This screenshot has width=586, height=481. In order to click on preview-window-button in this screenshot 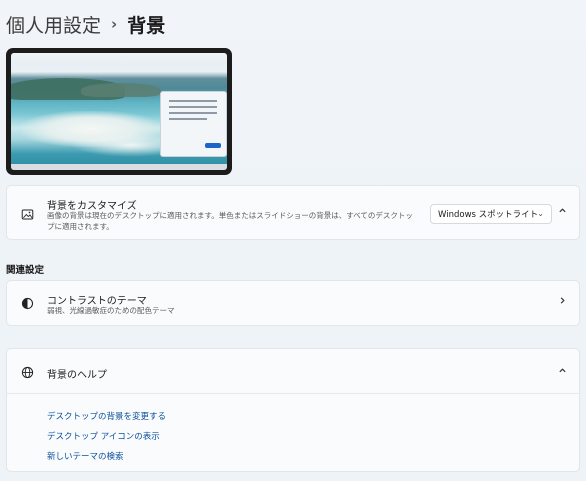, I will do `click(213, 145)`.